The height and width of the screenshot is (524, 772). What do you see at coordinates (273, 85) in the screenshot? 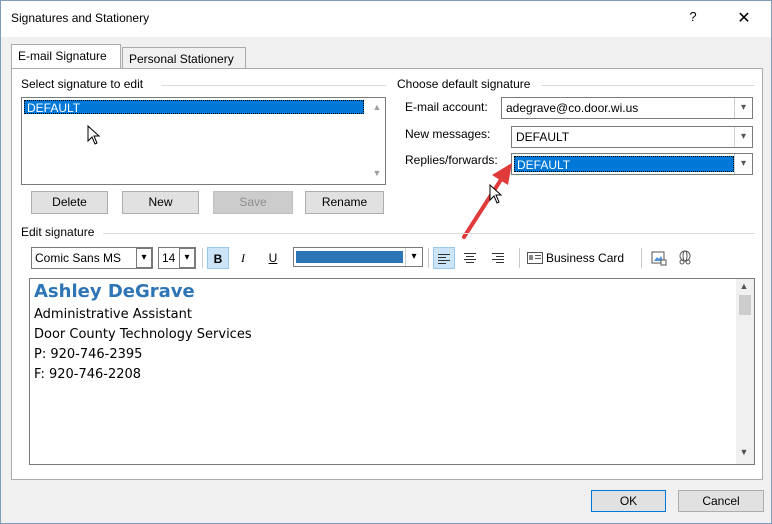
I see `select-signature-divider` at bounding box center [273, 85].